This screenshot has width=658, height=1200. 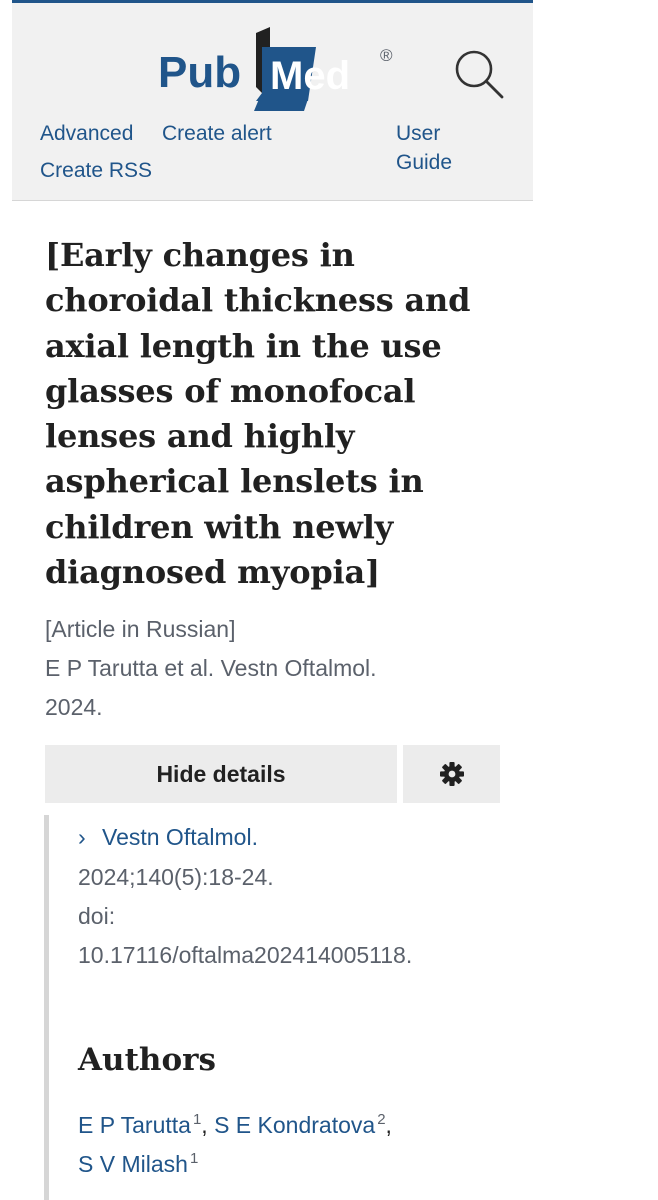 What do you see at coordinates (140, 629) in the screenshot?
I see `language-note: [Article in Russian]` at bounding box center [140, 629].